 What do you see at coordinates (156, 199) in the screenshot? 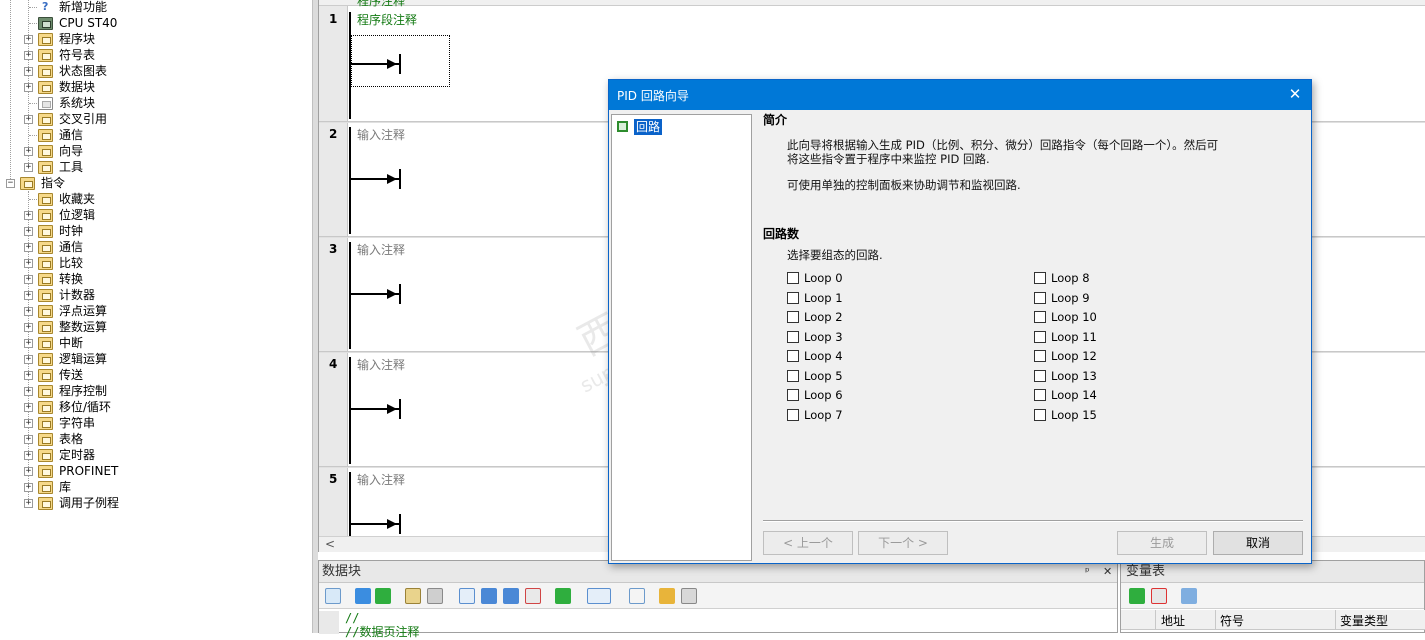
I see `tree-item: 收藏夹` at bounding box center [156, 199].